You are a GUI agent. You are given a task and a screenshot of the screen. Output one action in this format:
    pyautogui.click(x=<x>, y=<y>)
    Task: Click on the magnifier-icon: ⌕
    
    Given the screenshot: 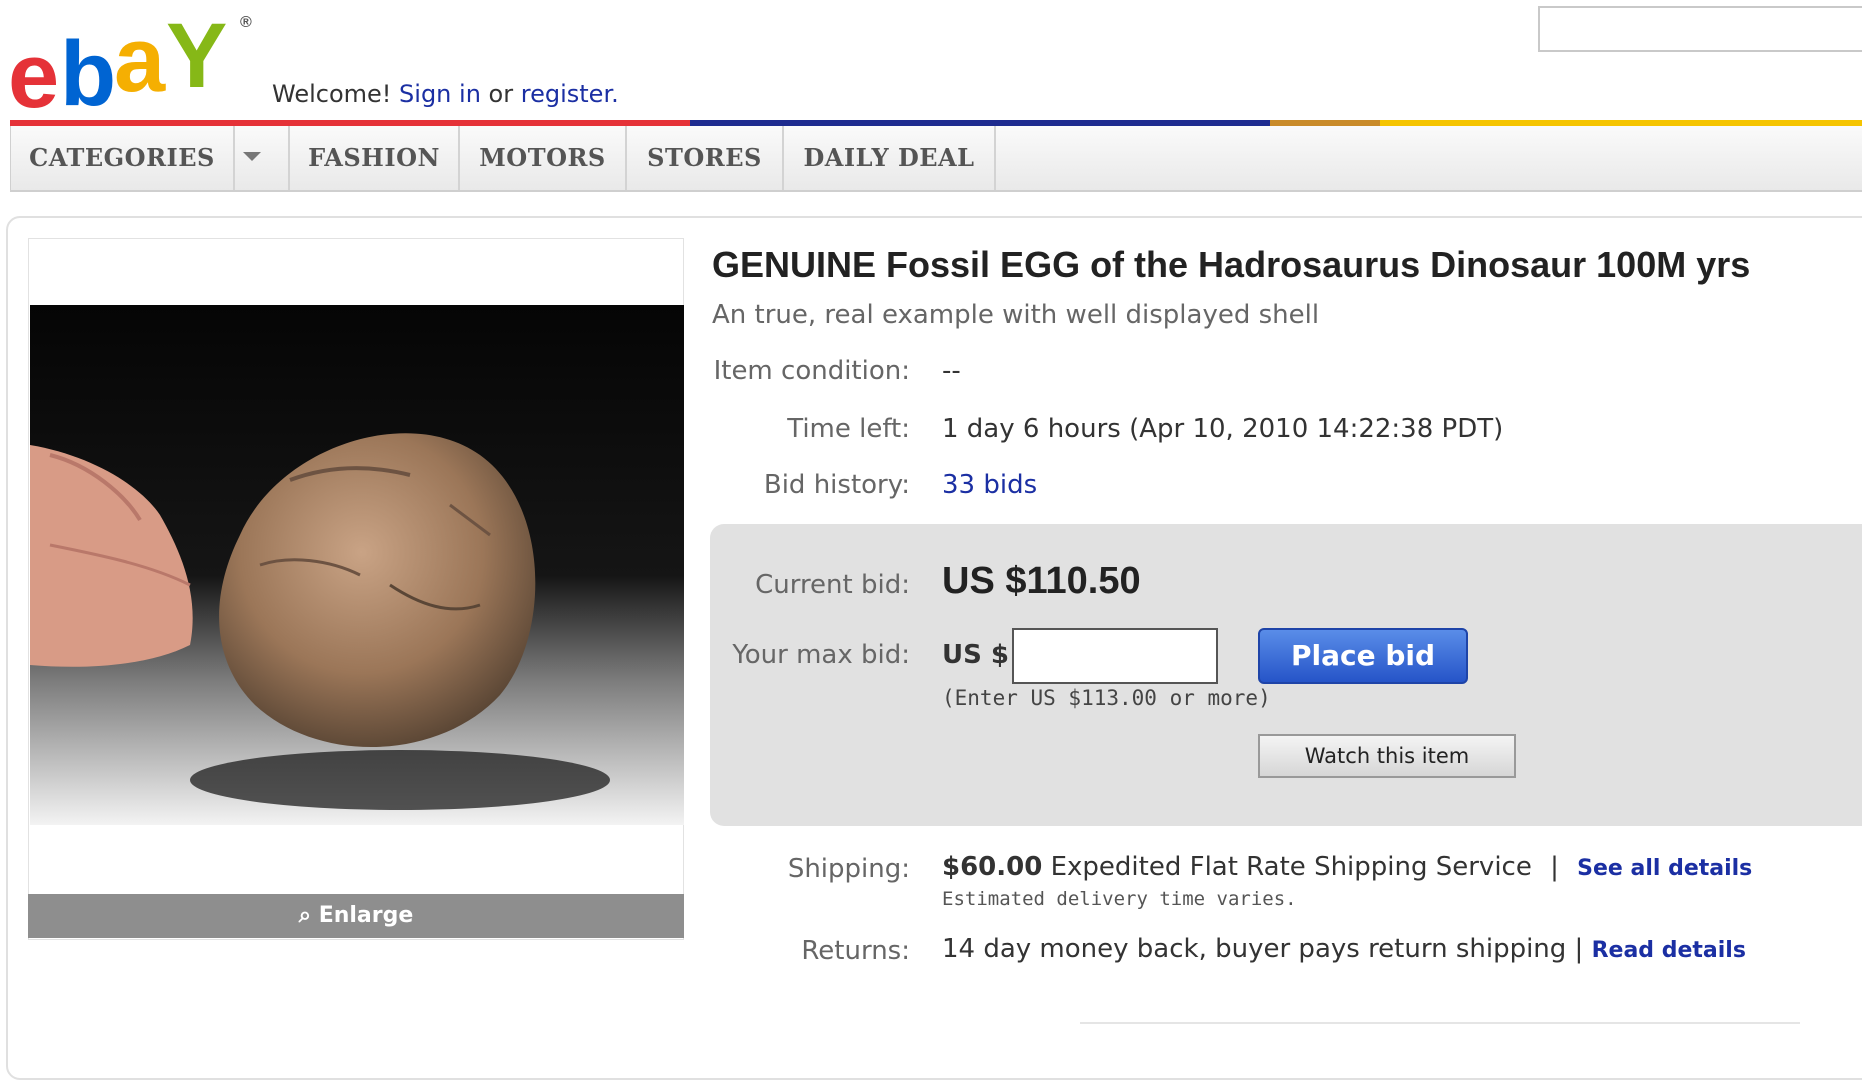 What is the action you would take?
    pyautogui.click(x=305, y=915)
    